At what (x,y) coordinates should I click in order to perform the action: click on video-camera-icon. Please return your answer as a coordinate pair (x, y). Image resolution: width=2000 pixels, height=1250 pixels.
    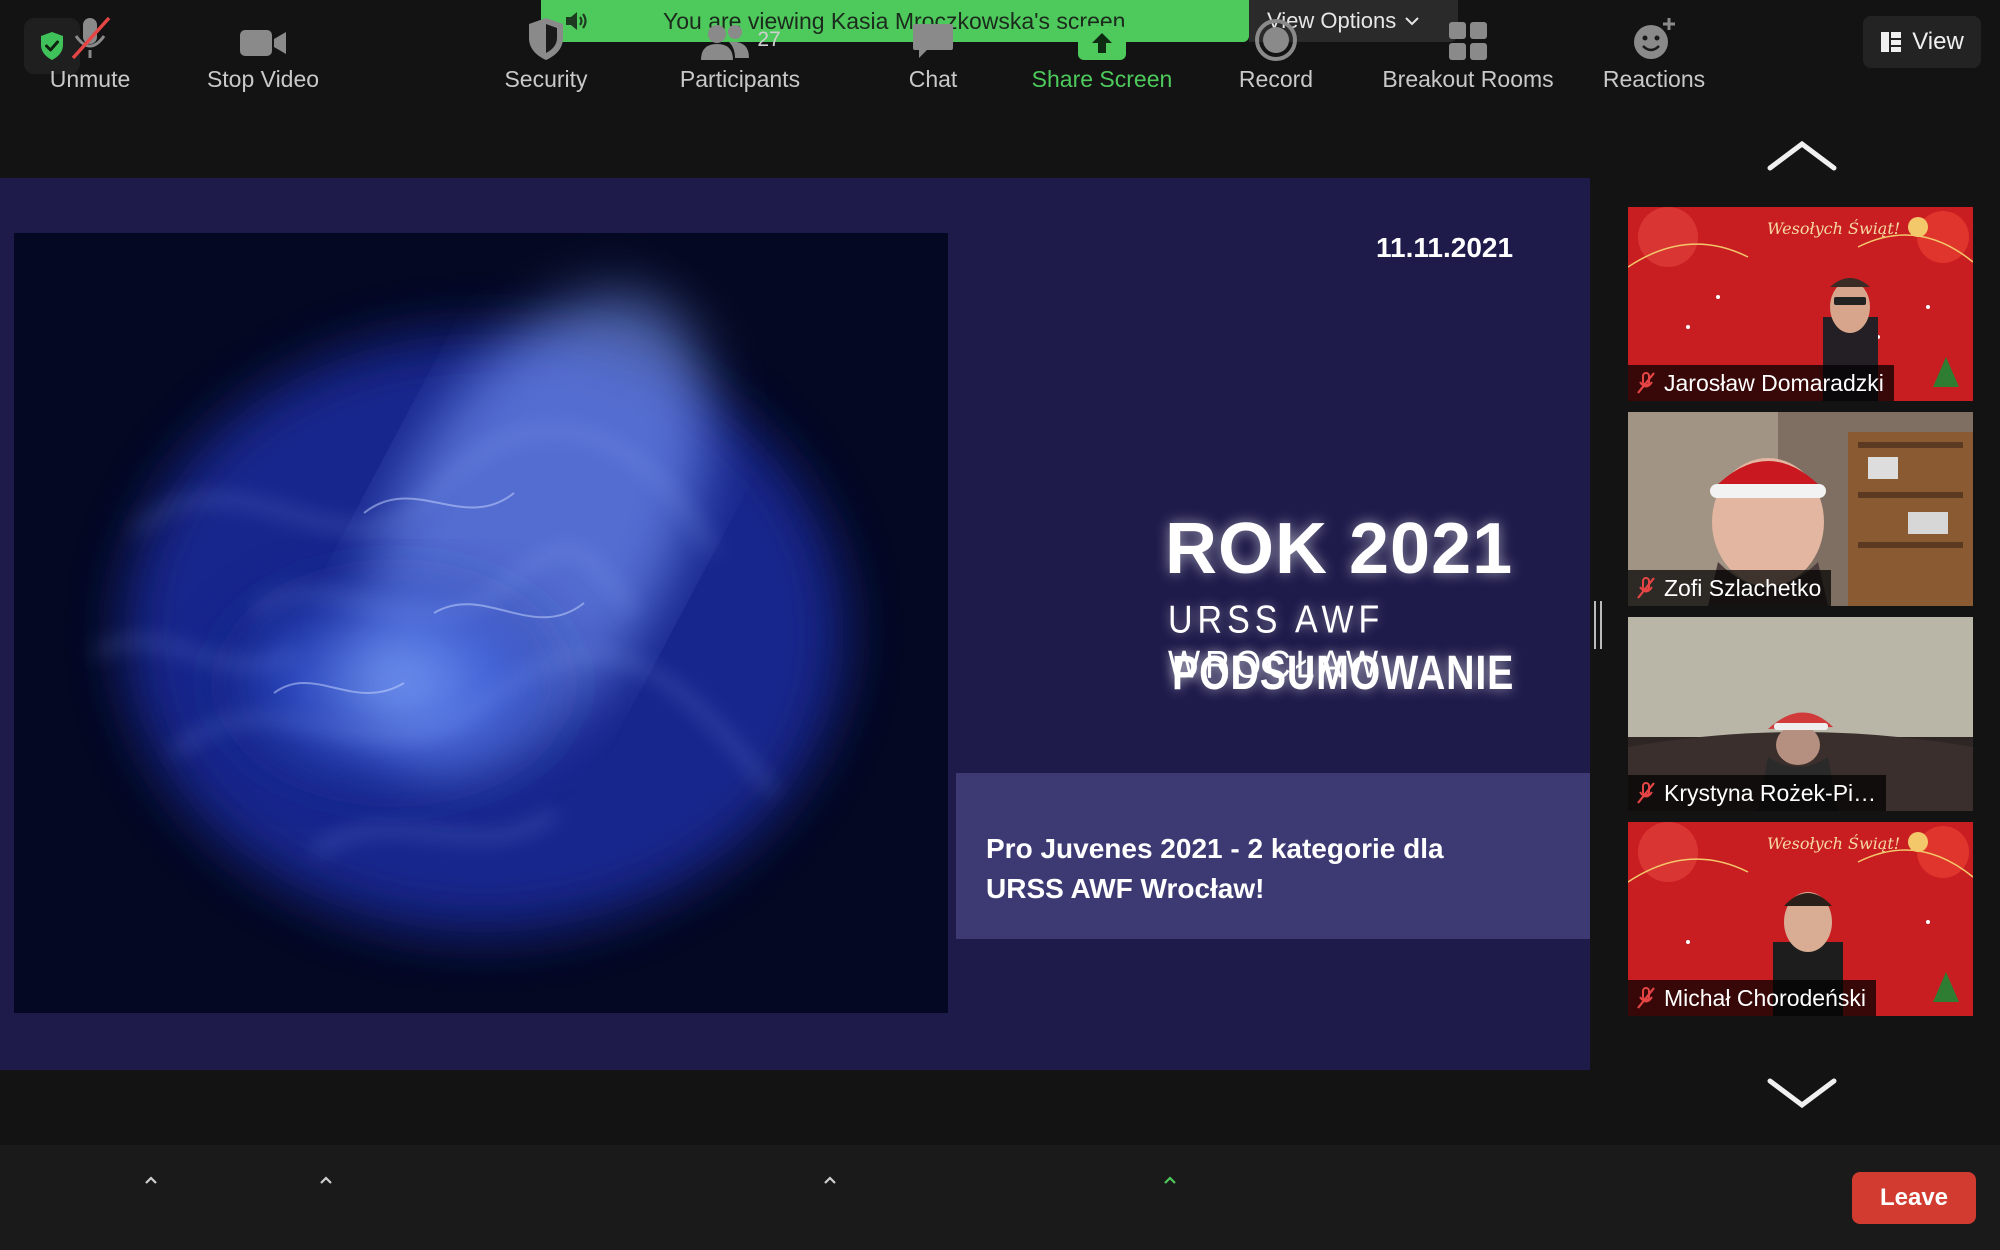
    Looking at the image, I should click on (263, 43).